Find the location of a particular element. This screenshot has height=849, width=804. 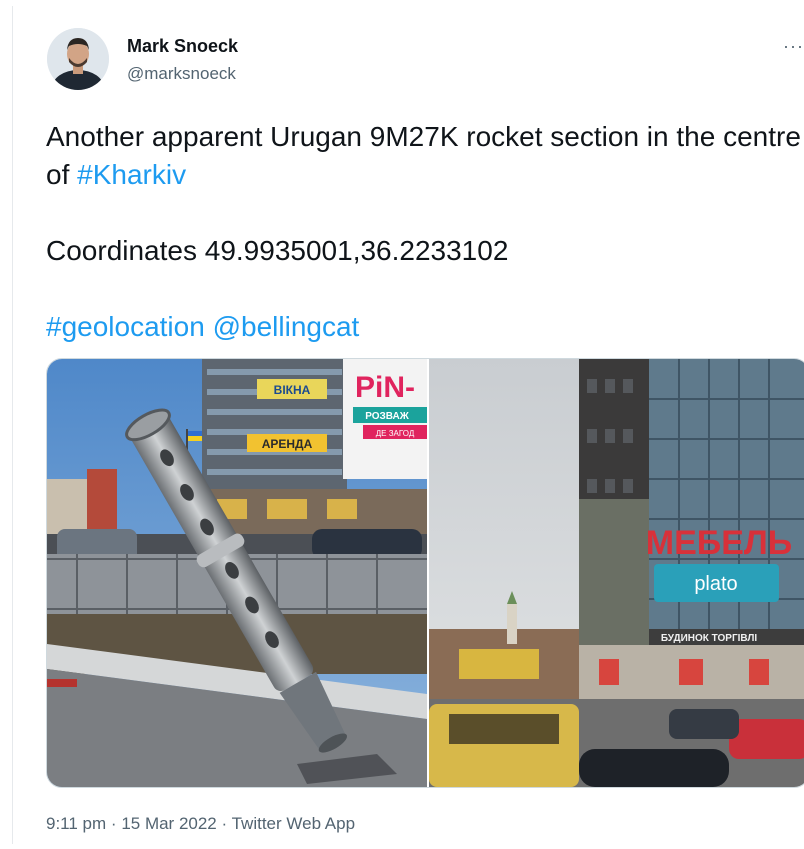

sign-plato: plato is located at coordinates (715, 584).